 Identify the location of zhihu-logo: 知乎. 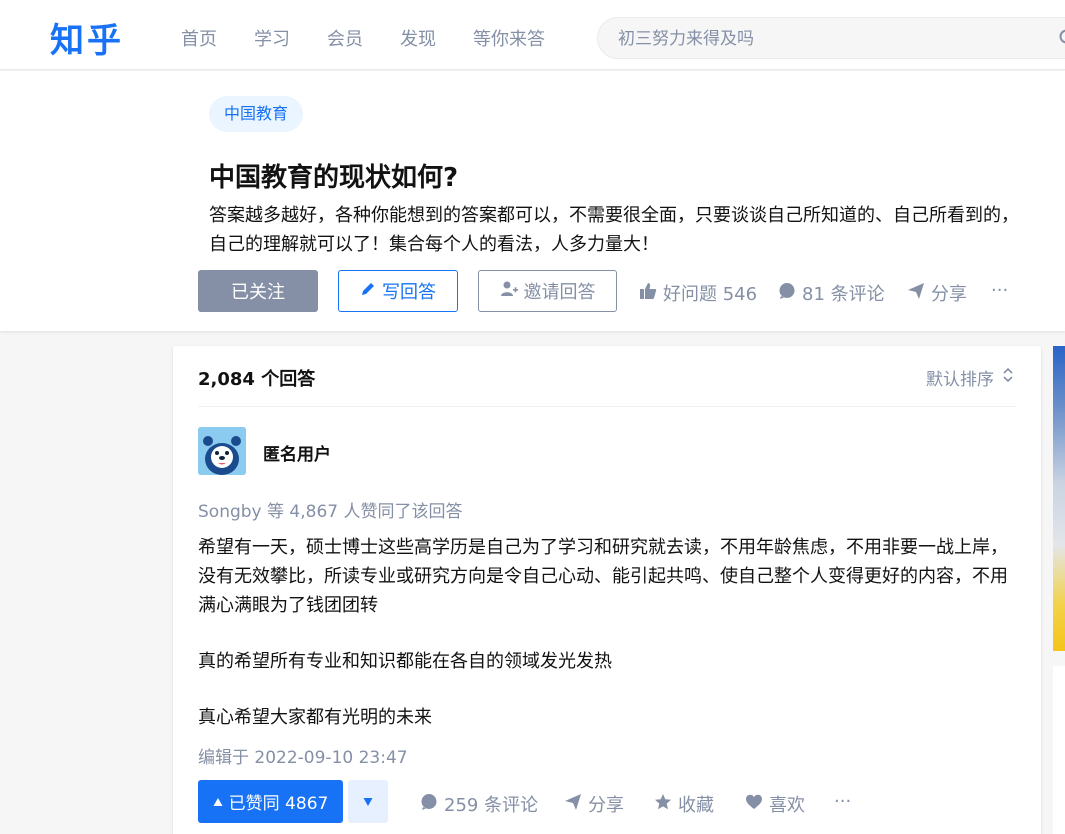
(87, 37).